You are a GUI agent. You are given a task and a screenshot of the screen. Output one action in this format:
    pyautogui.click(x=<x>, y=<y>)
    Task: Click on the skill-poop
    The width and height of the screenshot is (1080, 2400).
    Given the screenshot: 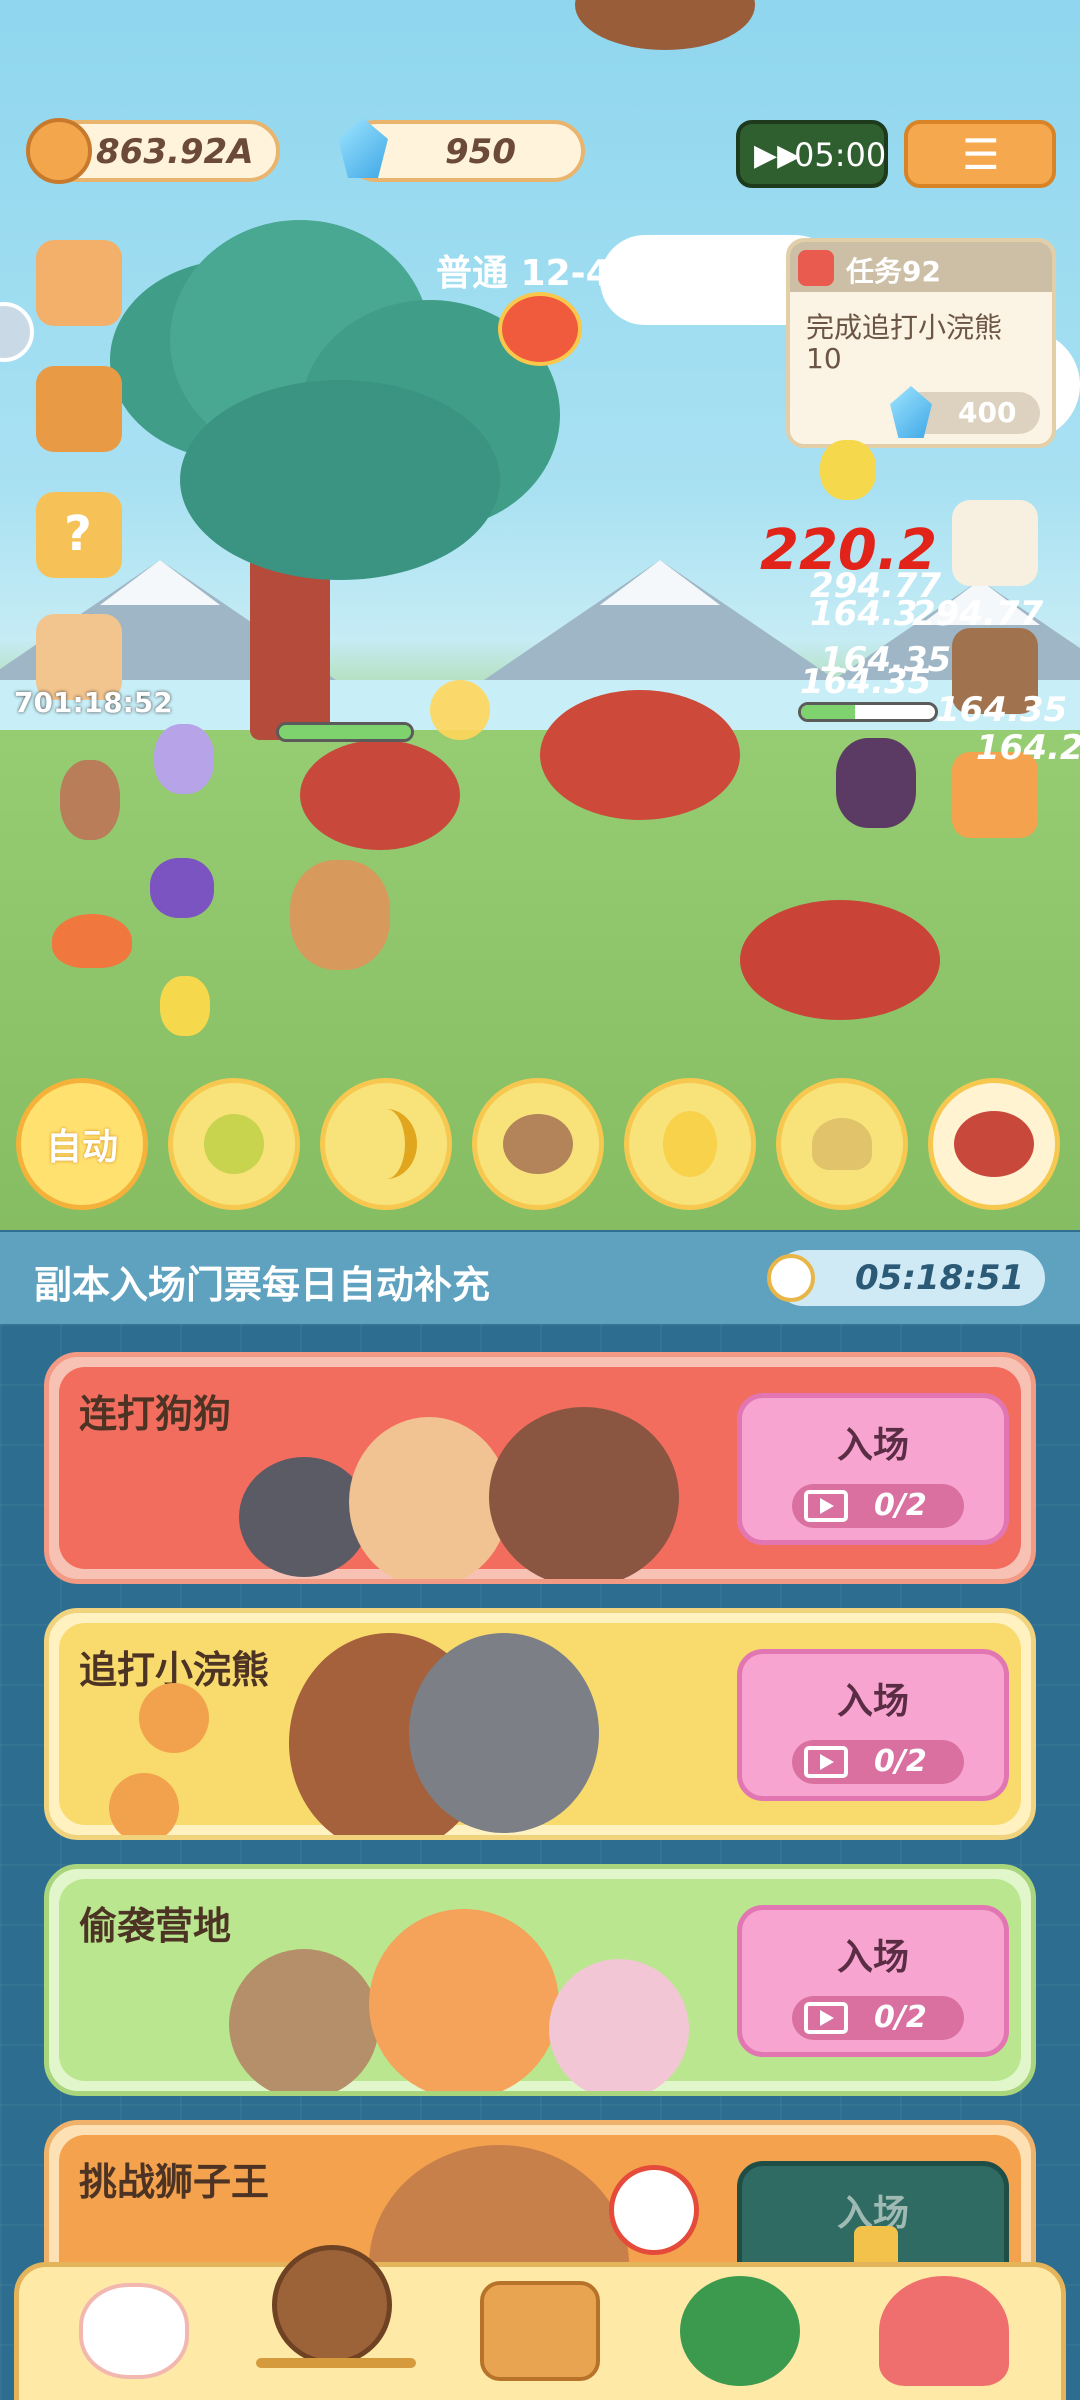 What is the action you would take?
    pyautogui.click(x=842, y=1144)
    